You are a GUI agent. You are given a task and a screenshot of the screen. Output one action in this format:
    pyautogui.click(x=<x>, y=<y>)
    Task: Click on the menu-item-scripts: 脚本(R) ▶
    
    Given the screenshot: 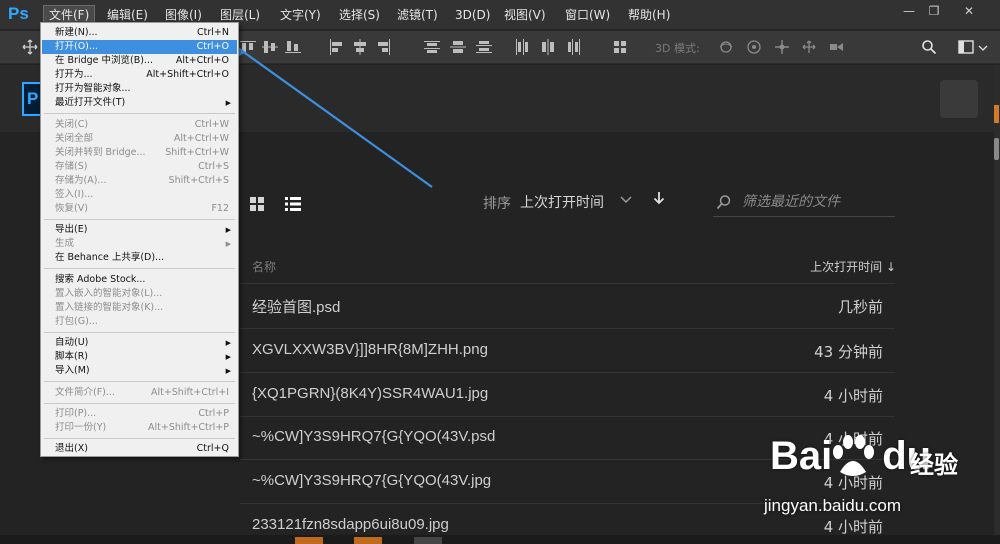 What is the action you would take?
    pyautogui.click(x=139, y=357)
    